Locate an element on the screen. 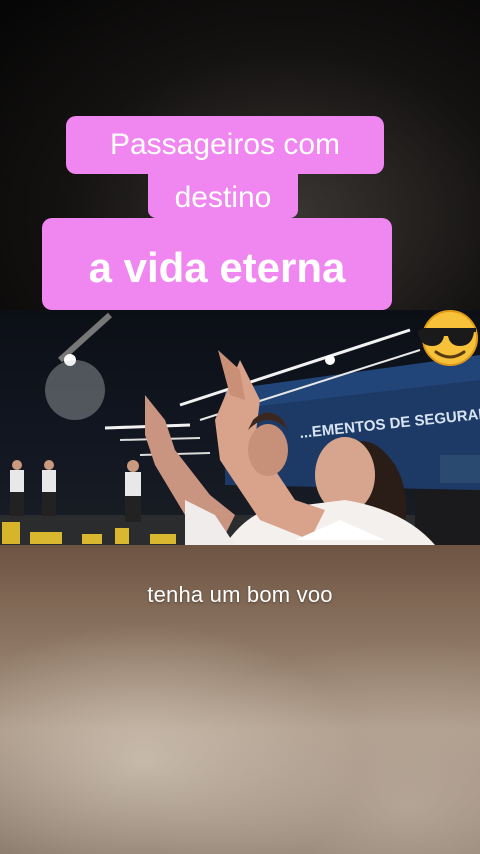  truss is located at coordinates (85, 337).